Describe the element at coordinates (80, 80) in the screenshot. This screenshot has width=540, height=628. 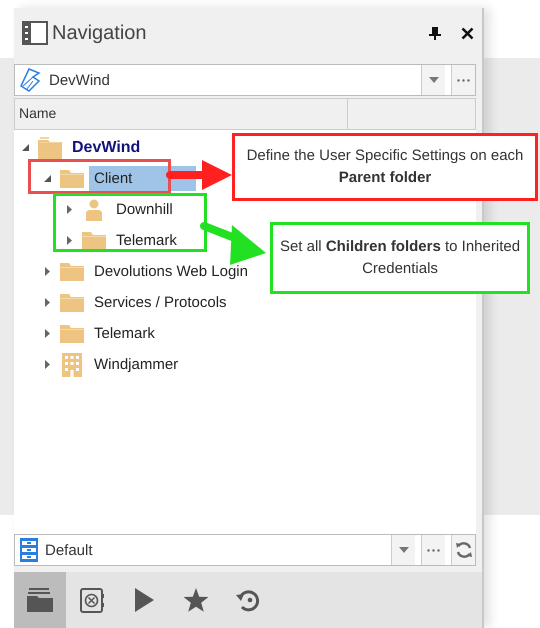
I see `data-source-name: DevWind` at that location.